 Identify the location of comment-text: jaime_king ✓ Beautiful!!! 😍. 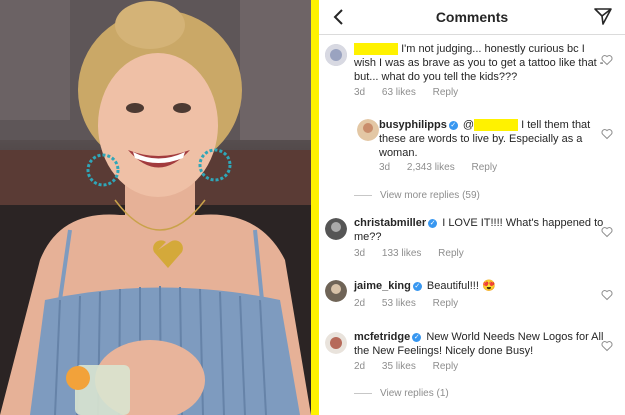
(425, 286).